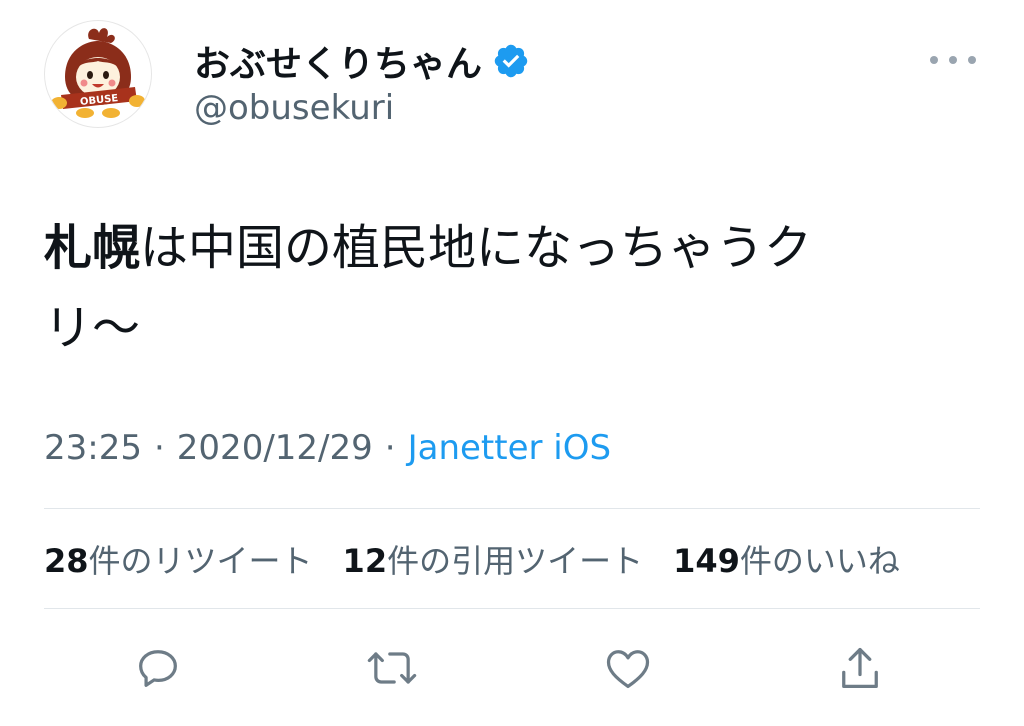  I want to click on retweet-icon, so click(392, 668).